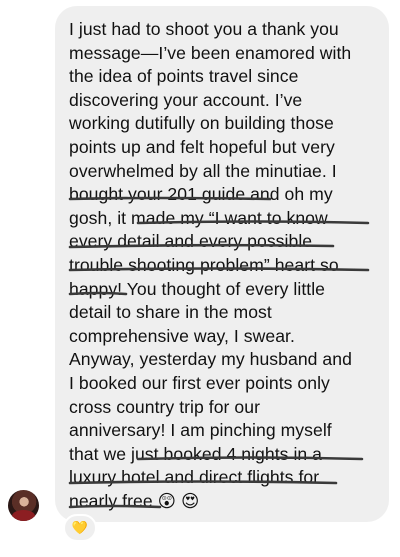  Describe the element at coordinates (23, 505) in the screenshot. I see `sender-avatar` at that location.